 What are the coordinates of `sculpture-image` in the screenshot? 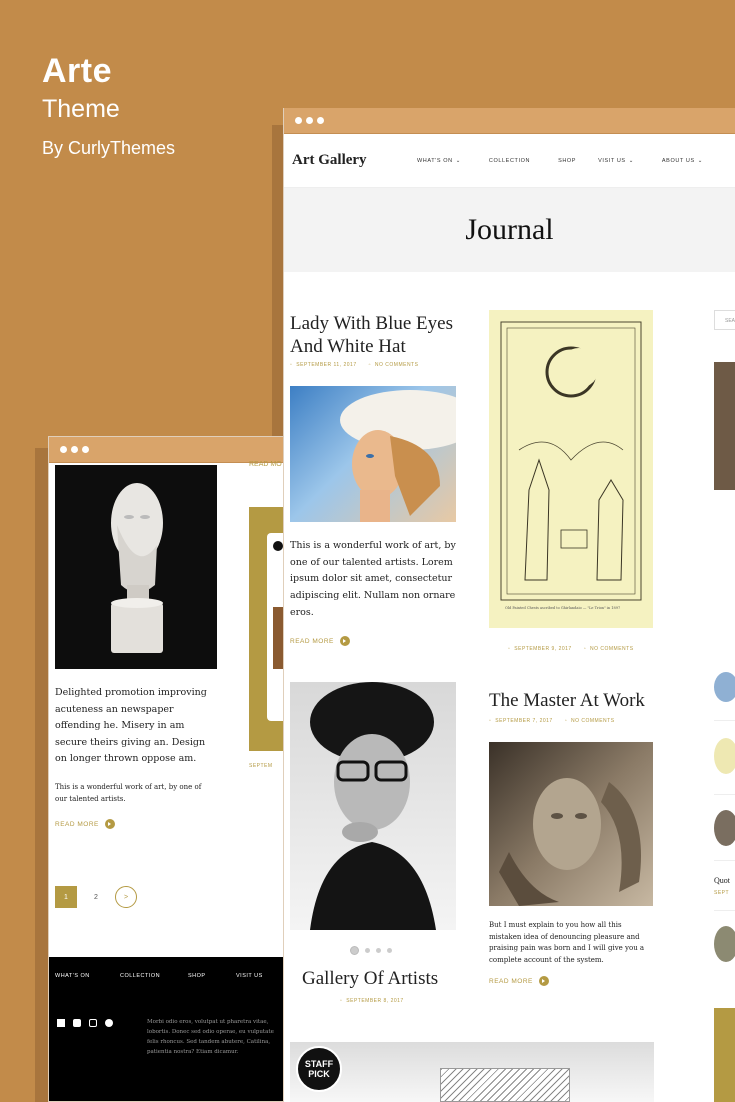 It's located at (136, 567).